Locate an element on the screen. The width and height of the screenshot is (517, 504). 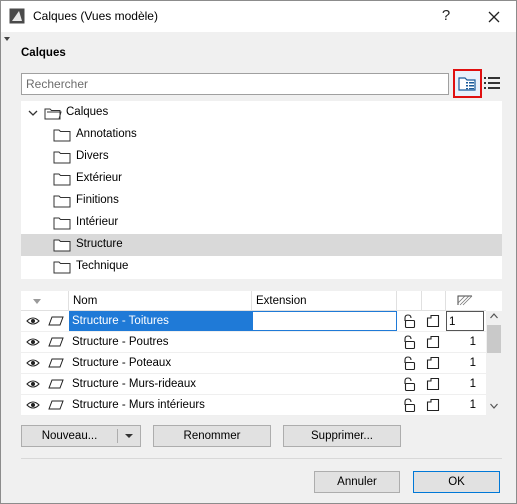
table-header: Nom Extension is located at coordinates (253, 301).